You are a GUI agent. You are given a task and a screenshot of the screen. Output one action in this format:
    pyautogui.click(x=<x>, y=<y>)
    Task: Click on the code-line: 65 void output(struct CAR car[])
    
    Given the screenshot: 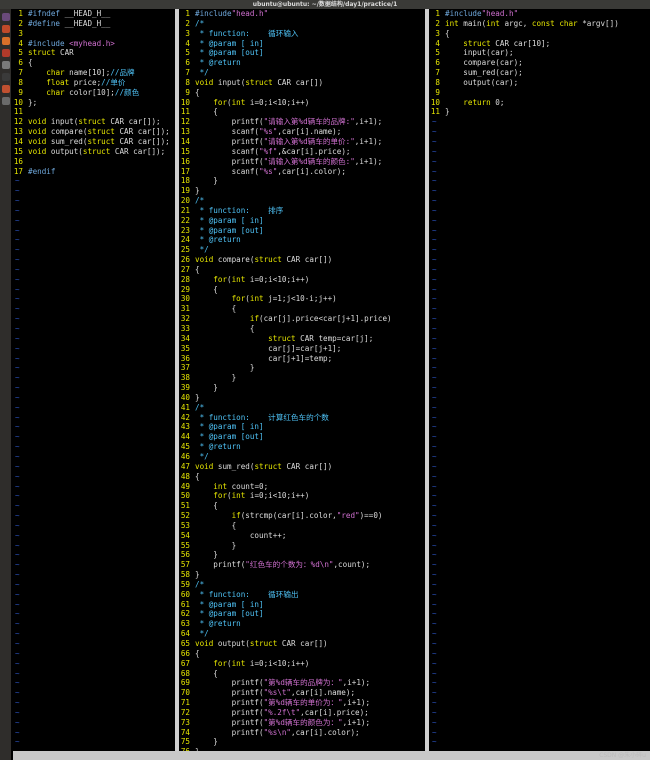 What is the action you would take?
    pyautogui.click(x=302, y=644)
    